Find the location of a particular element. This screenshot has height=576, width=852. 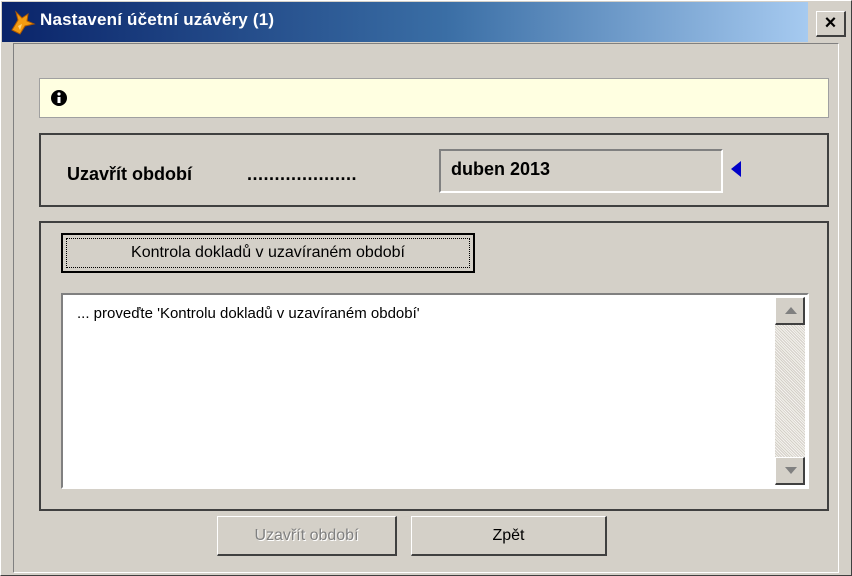

info-bar is located at coordinates (434, 98).